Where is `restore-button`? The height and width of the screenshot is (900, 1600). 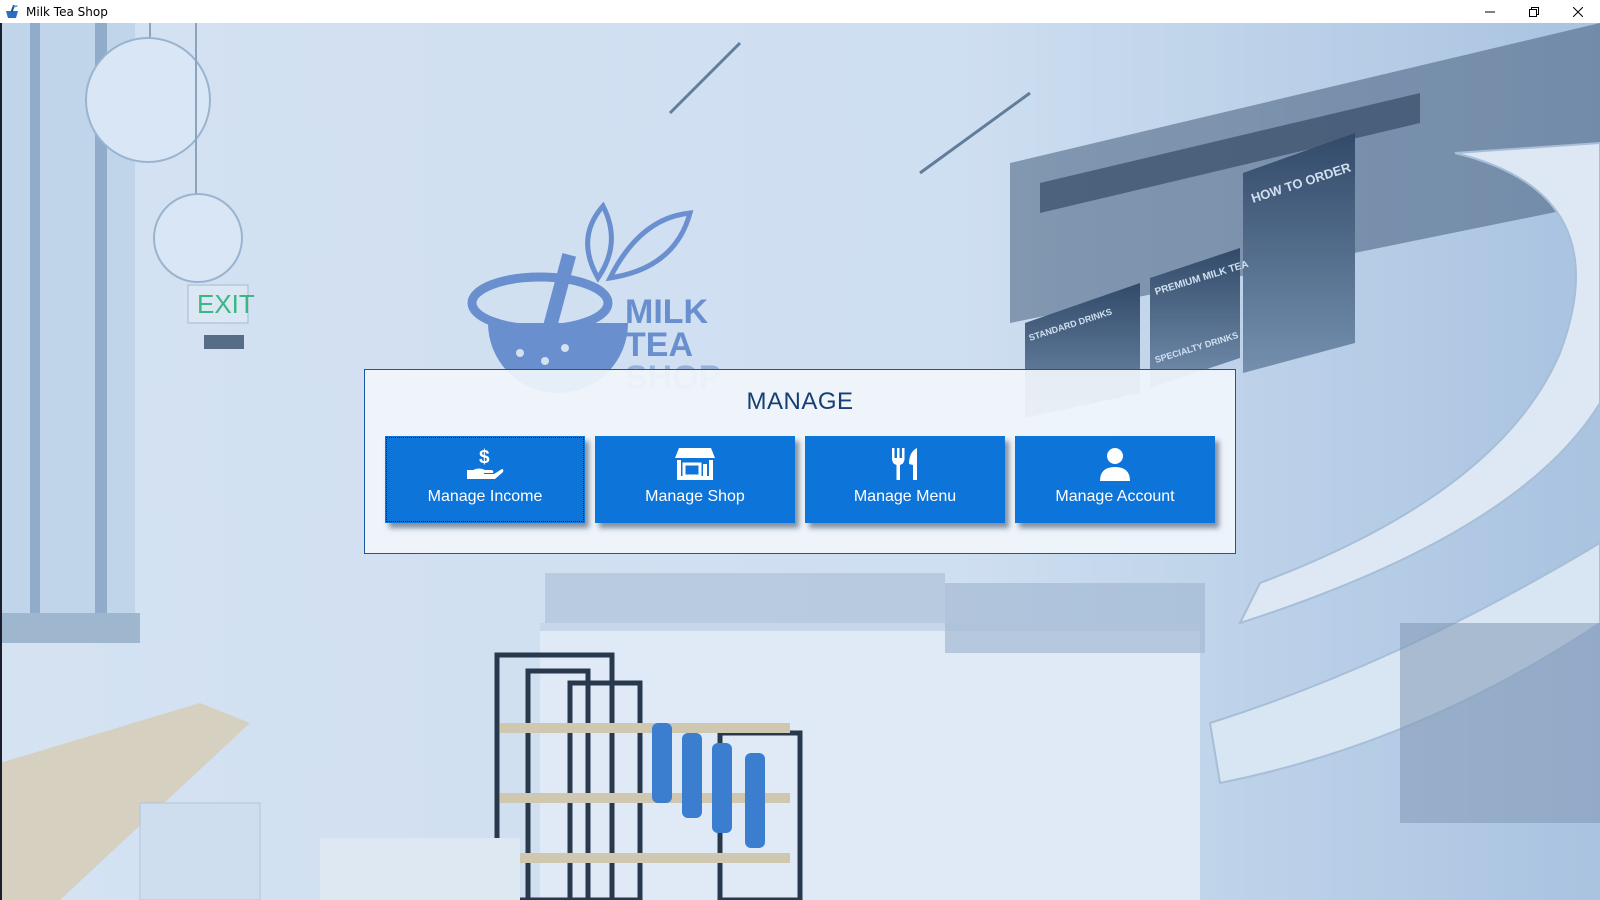
restore-button is located at coordinates (1534, 11).